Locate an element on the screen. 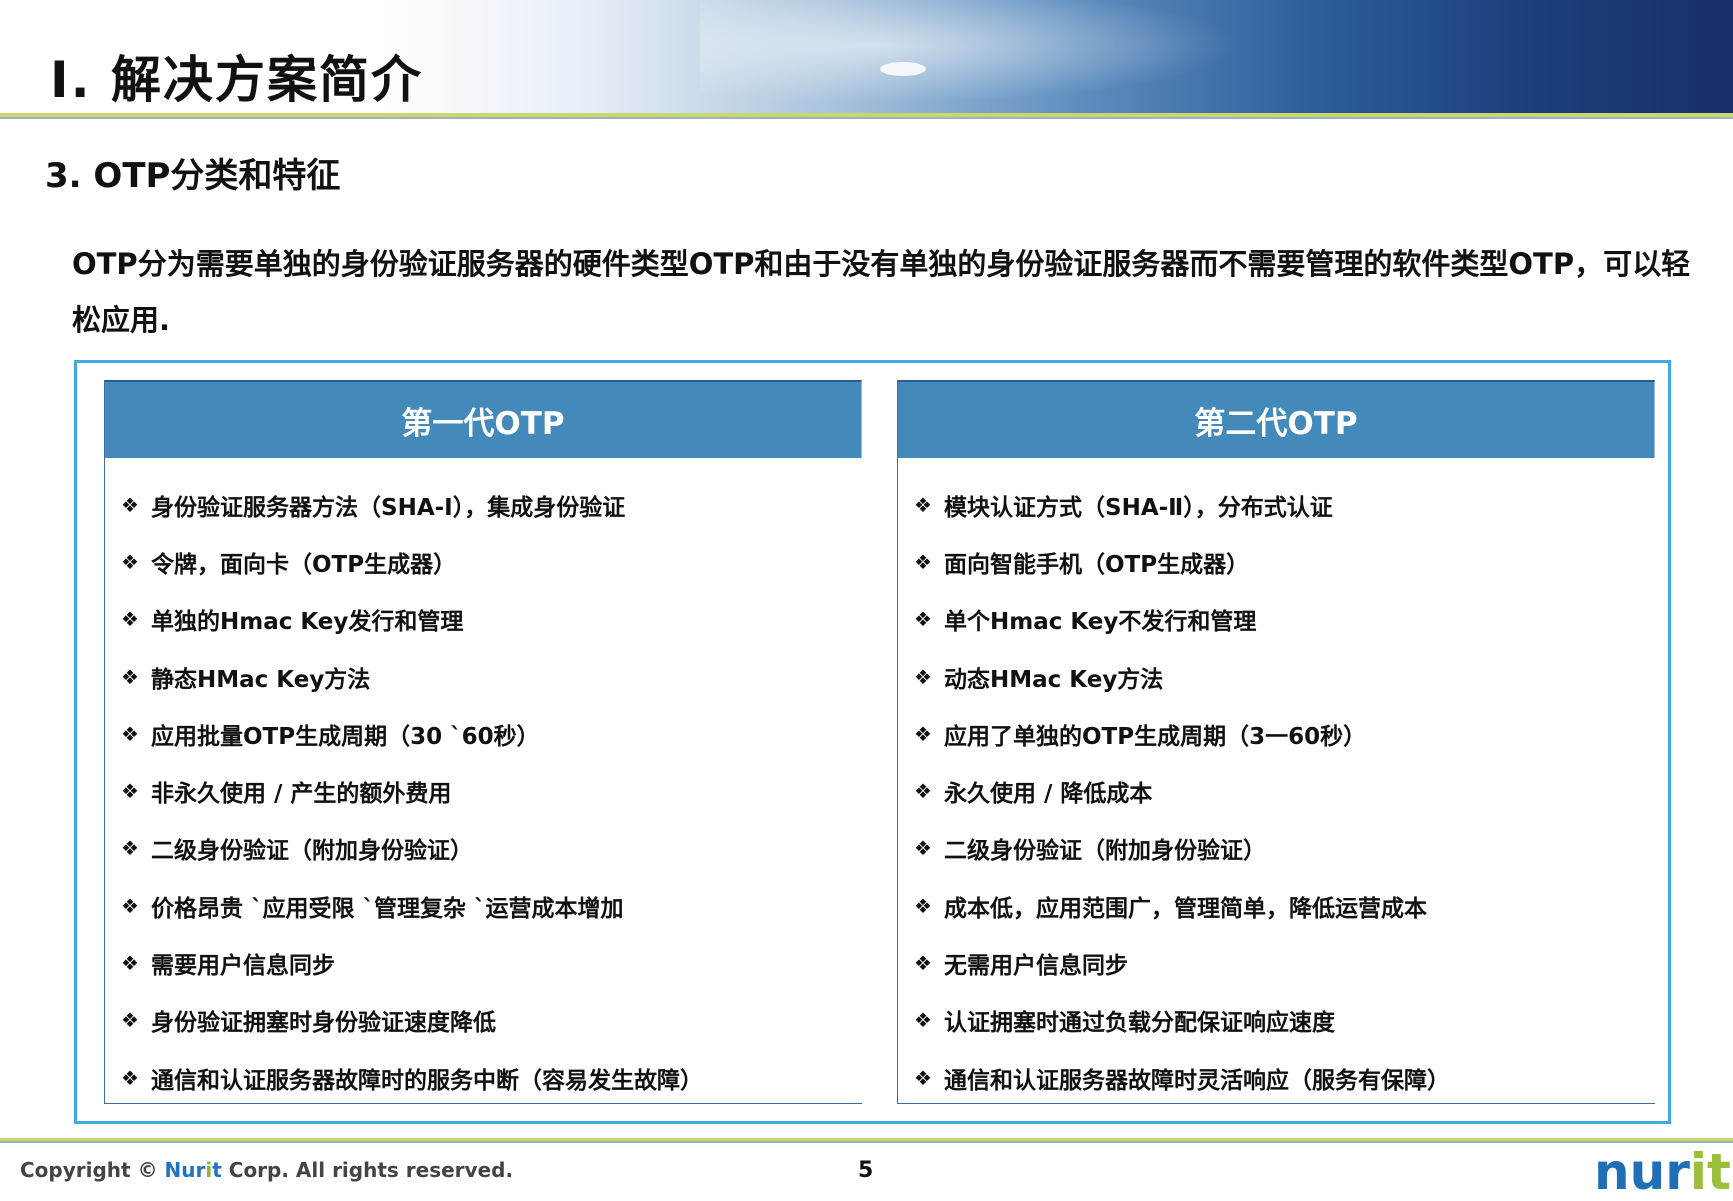 This screenshot has height=1201, width=1733. section-title: 3. OTP分类和特征 is located at coordinates (193, 176).